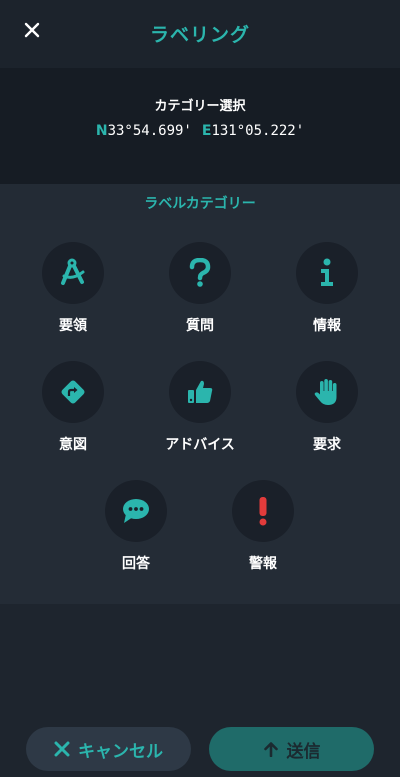 Image resolution: width=400 pixels, height=777 pixels. Describe the element at coordinates (73, 326) in the screenshot. I see `category-label: 要領` at that location.